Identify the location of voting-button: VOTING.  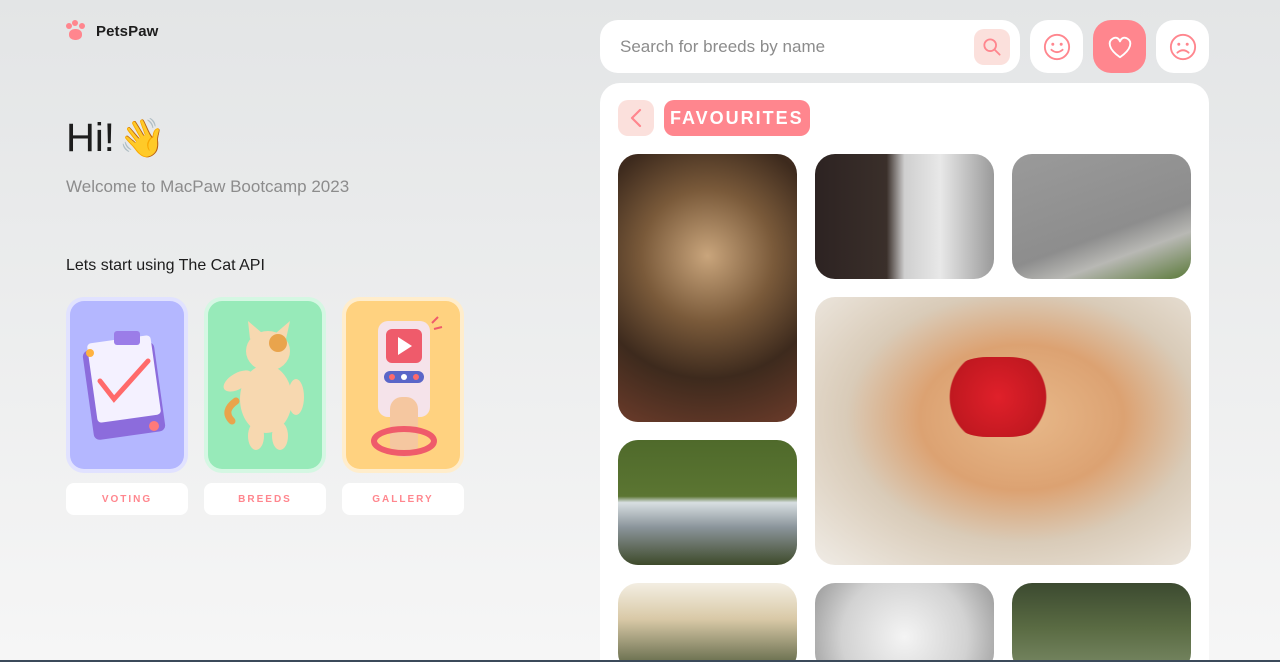
(127, 499).